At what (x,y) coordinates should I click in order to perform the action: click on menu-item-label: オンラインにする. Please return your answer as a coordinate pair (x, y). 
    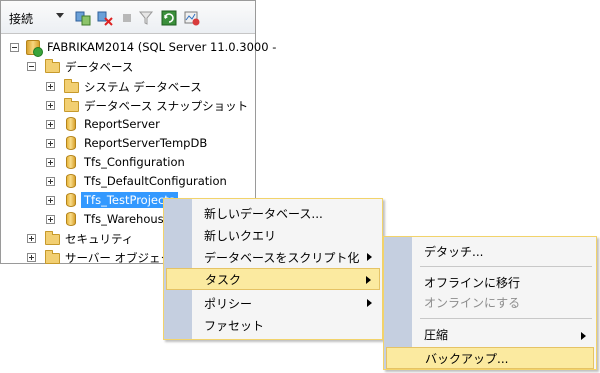
    Looking at the image, I should click on (472, 302).